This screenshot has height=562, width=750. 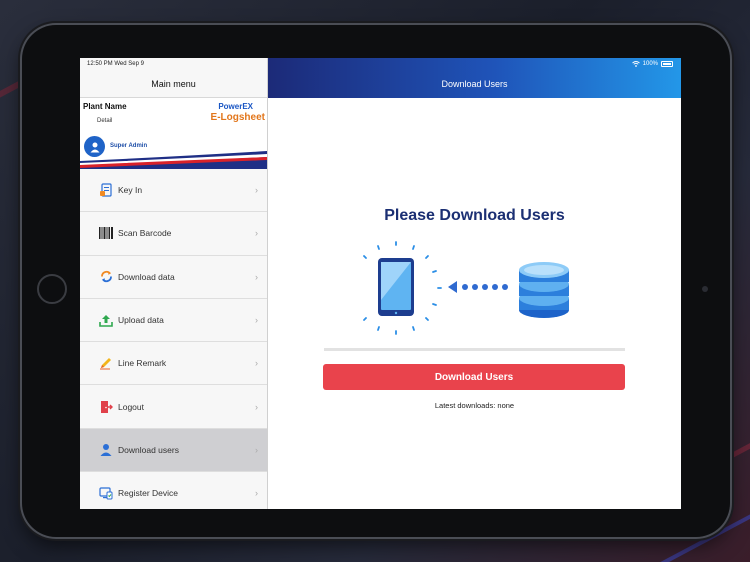 I want to click on sidebar-item-download-users: Download users ›, so click(x=173, y=450).